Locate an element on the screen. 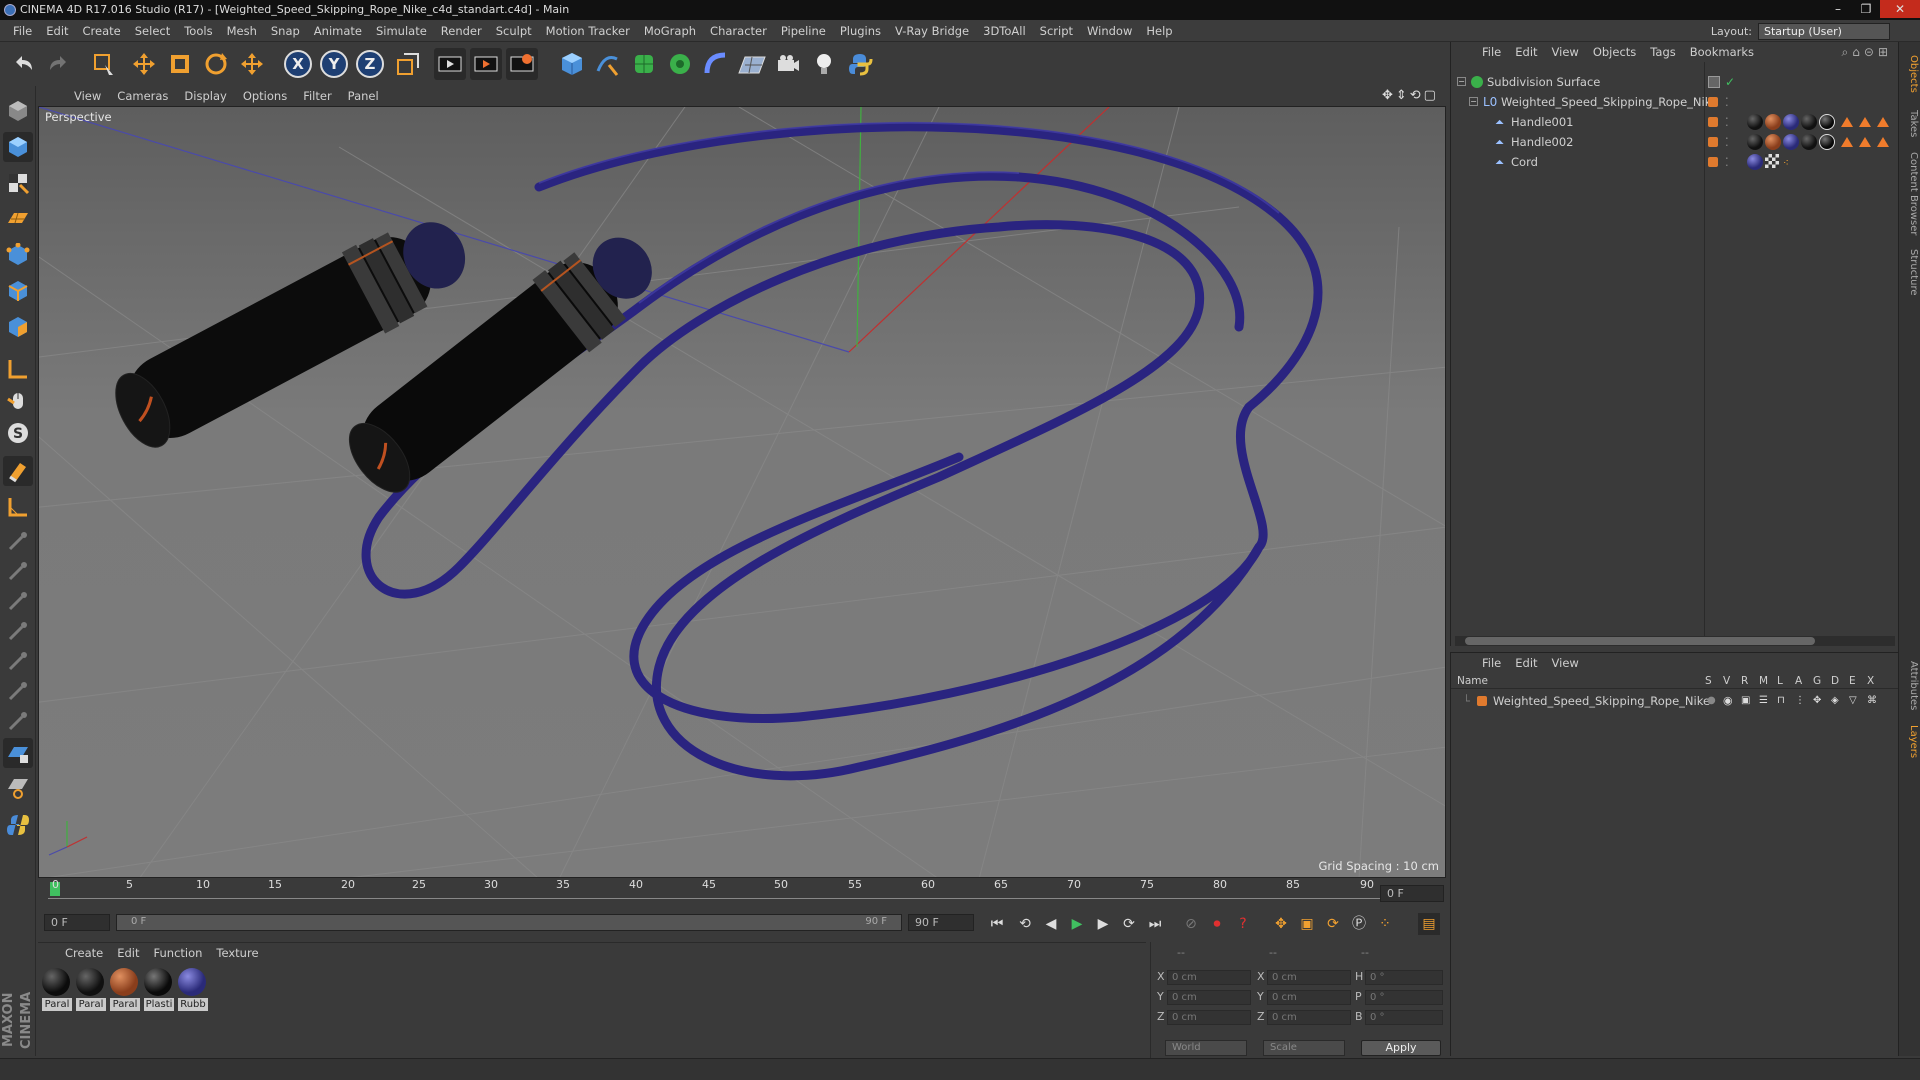 The height and width of the screenshot is (1080, 1920). layer-header-view: V is located at coordinates (1726, 681).